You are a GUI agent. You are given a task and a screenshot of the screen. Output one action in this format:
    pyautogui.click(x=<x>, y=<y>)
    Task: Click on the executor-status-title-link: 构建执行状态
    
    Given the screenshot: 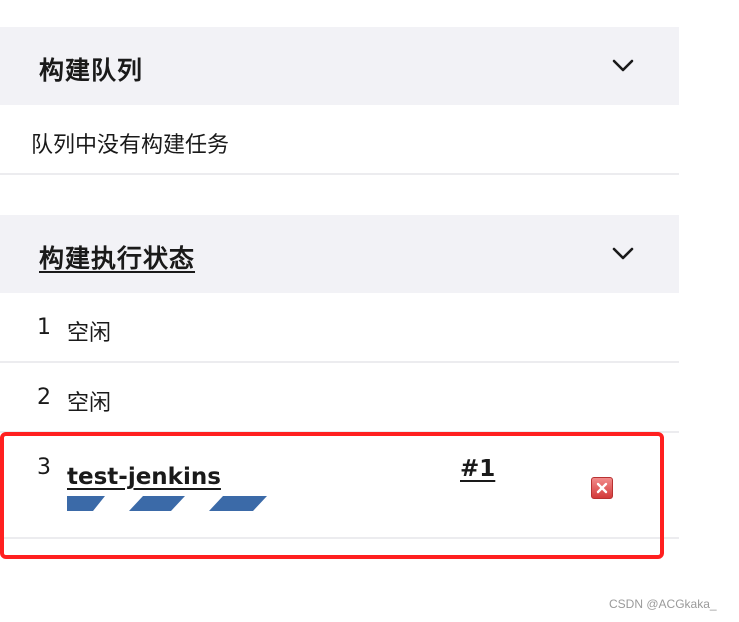 What is the action you would take?
    pyautogui.click(x=117, y=257)
    